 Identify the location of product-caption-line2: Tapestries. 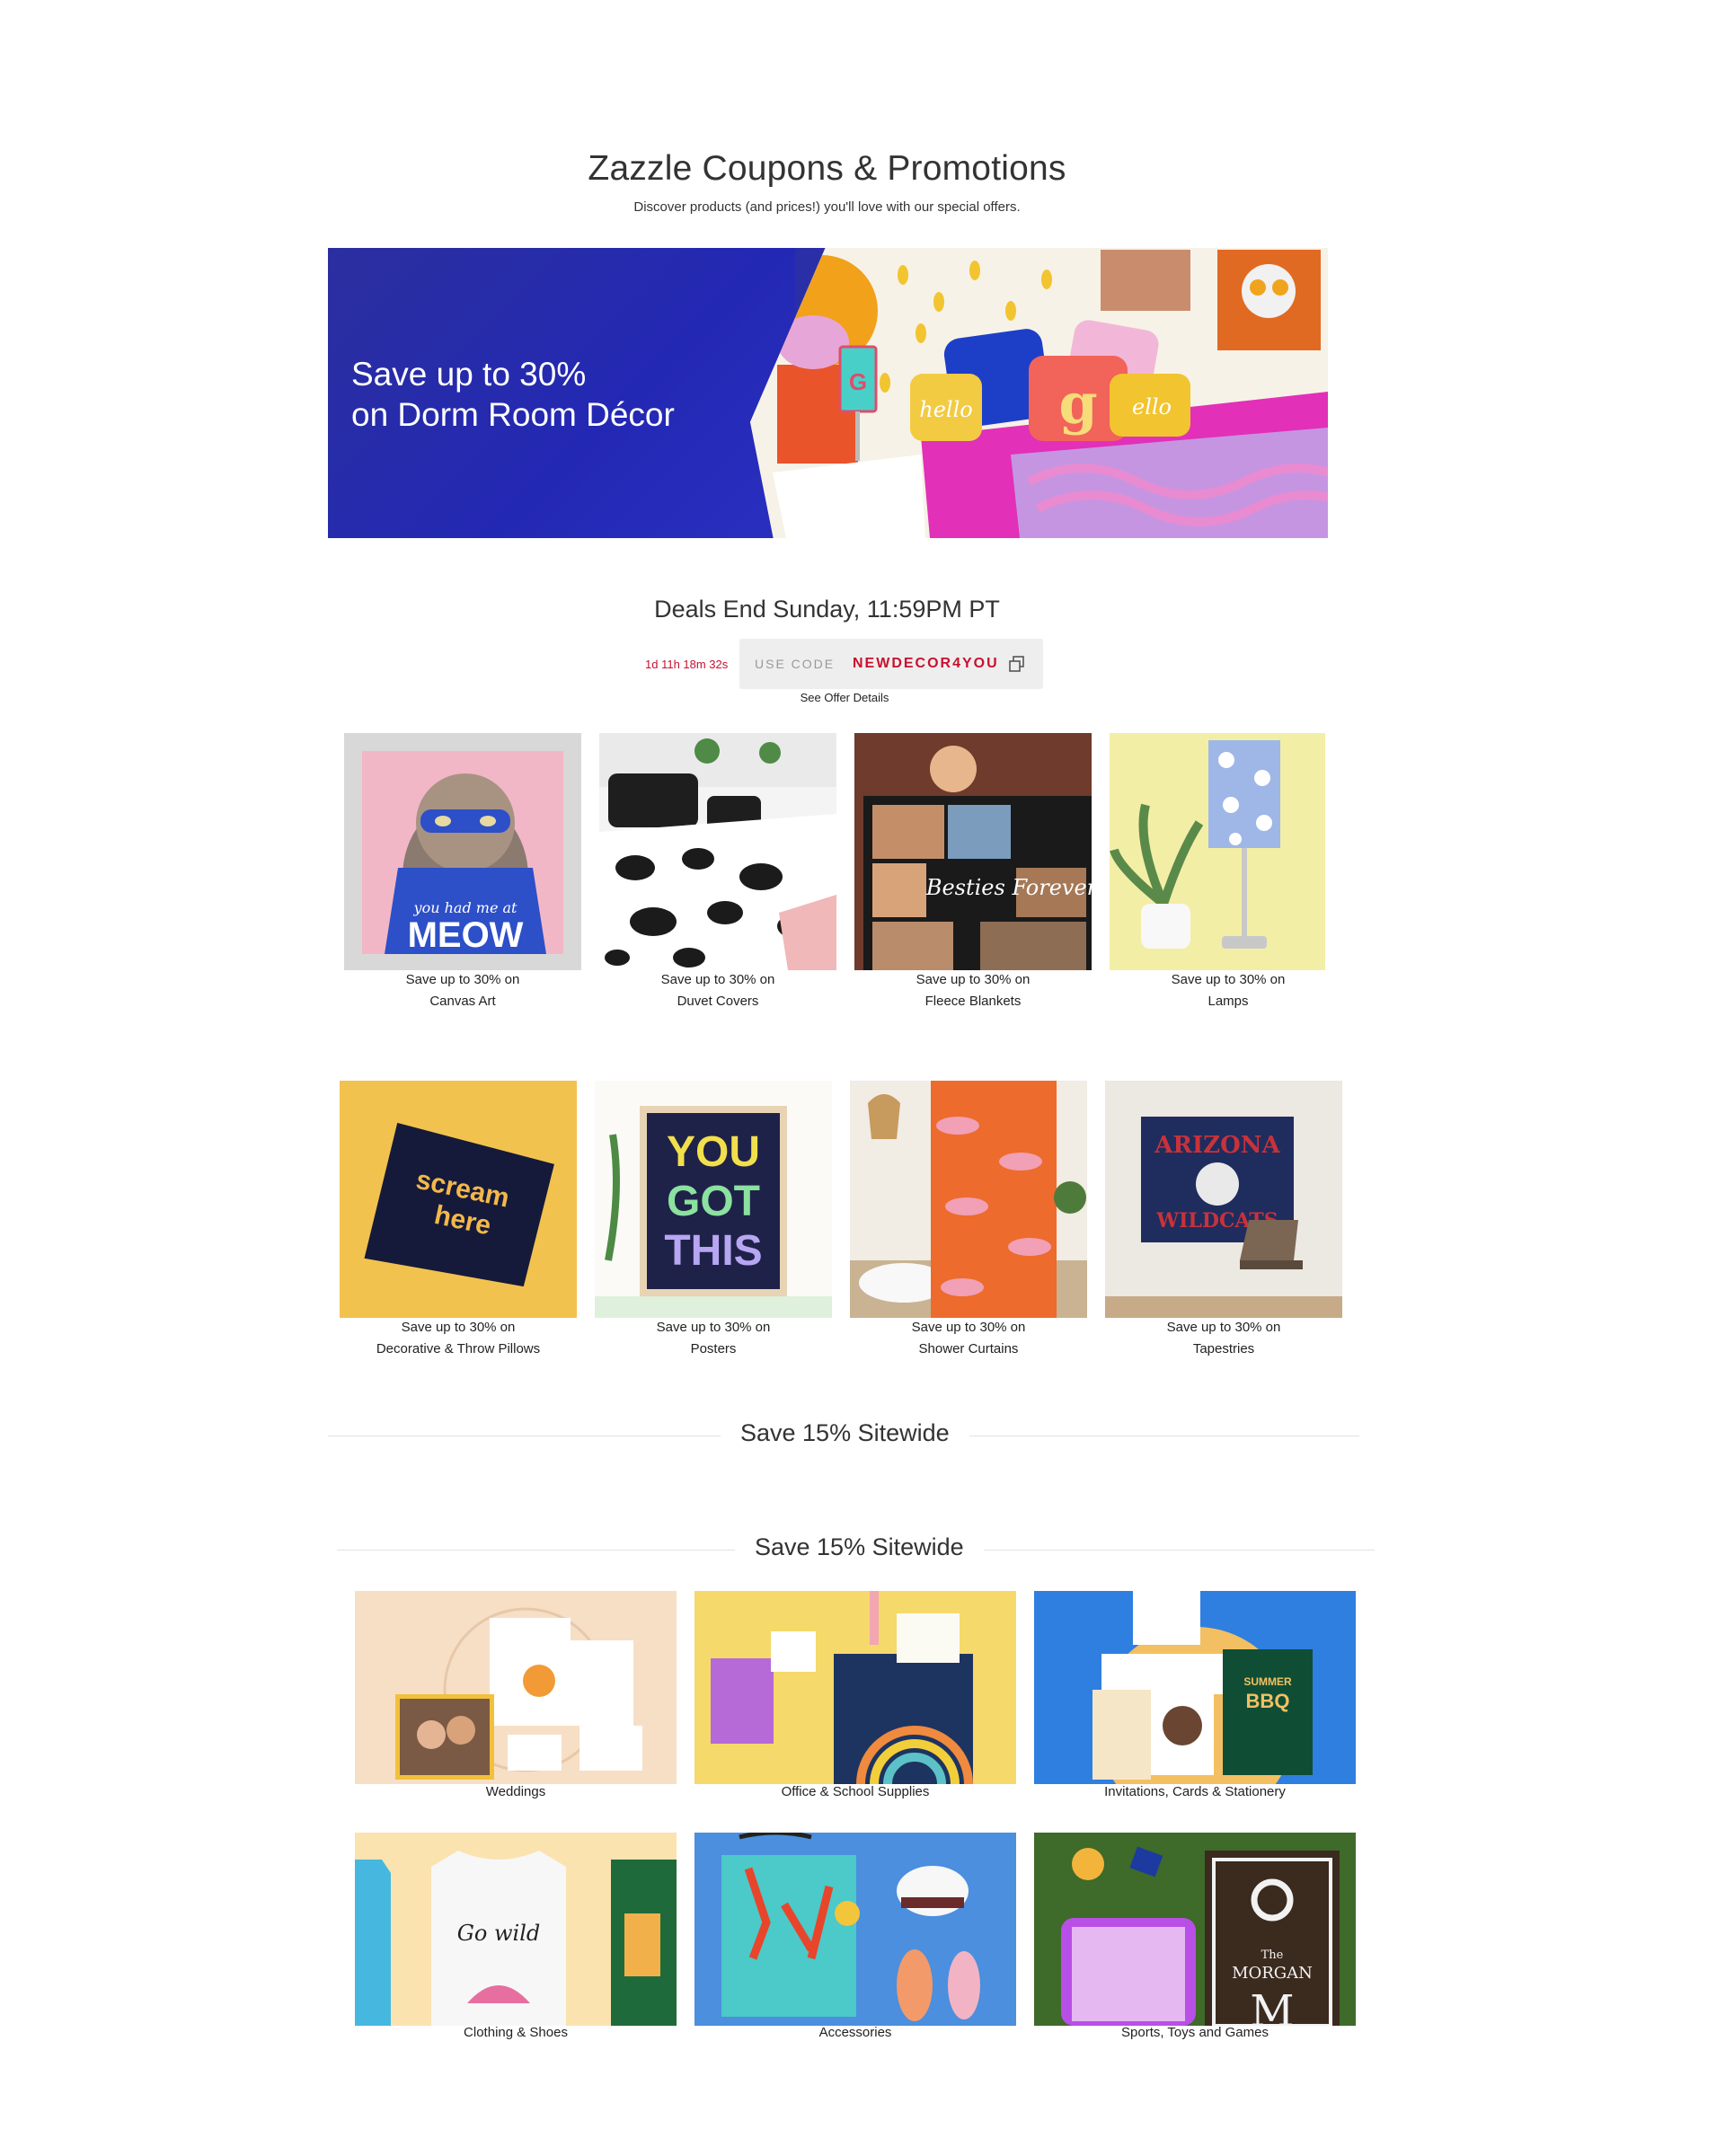
(1223, 1348).